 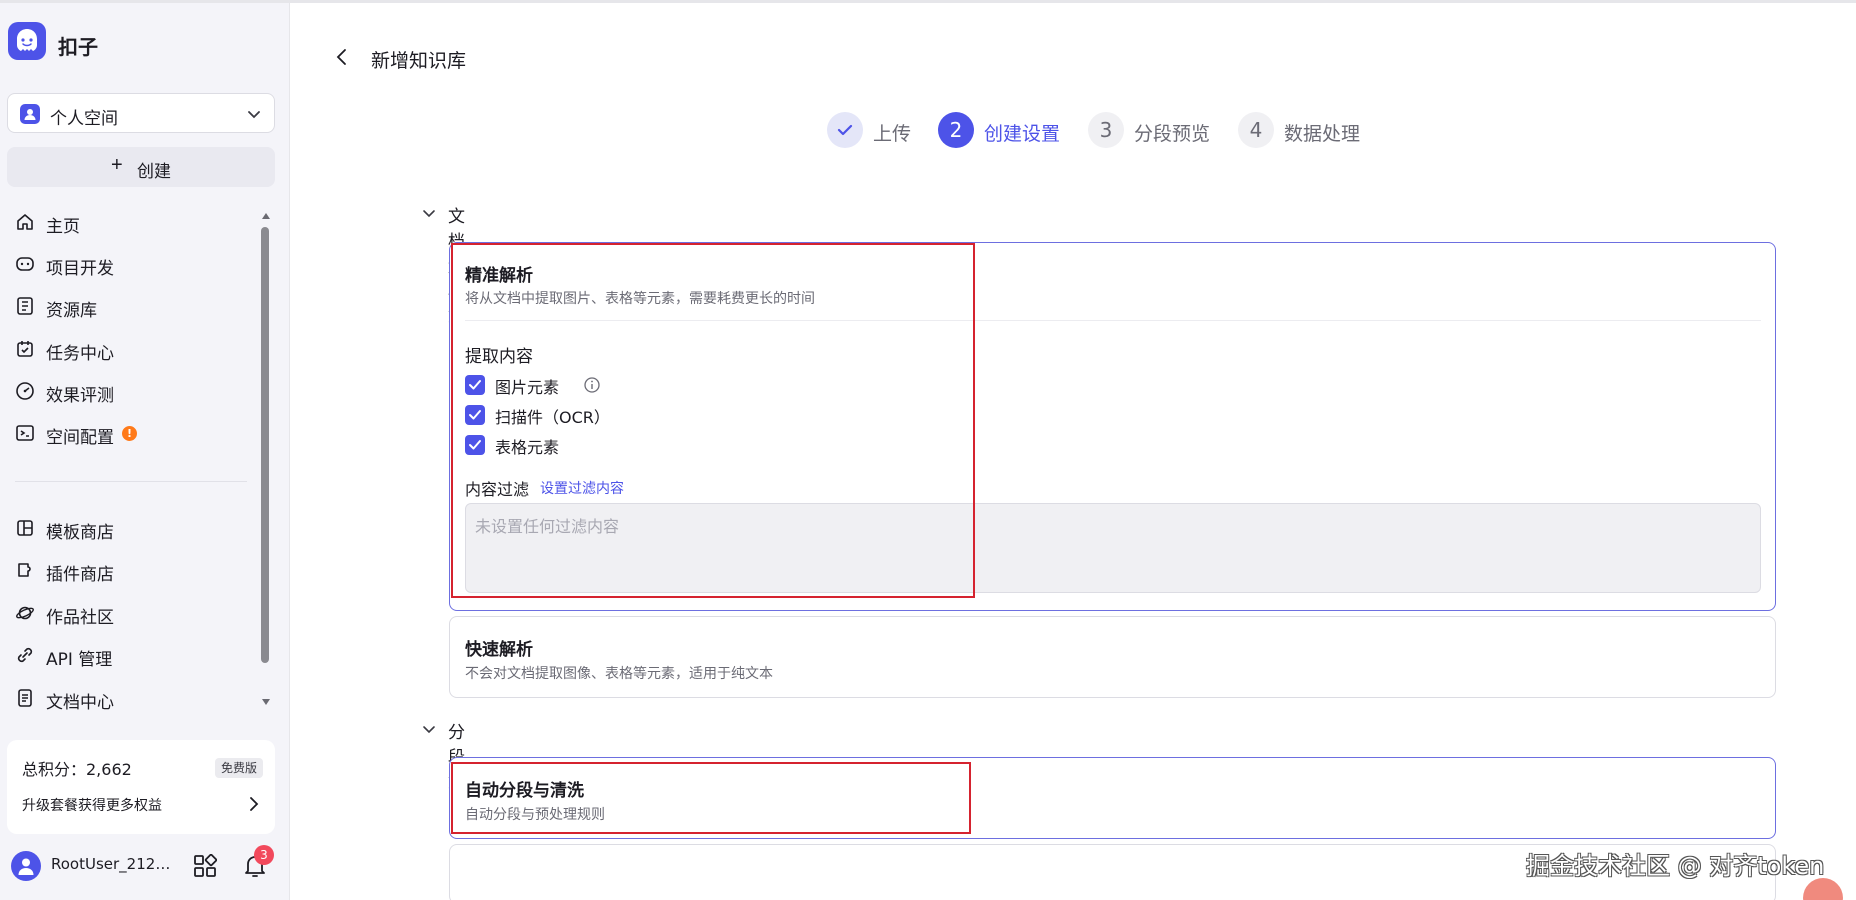 I want to click on nav-item-plugin-store: 插件商店, so click(x=135, y=570).